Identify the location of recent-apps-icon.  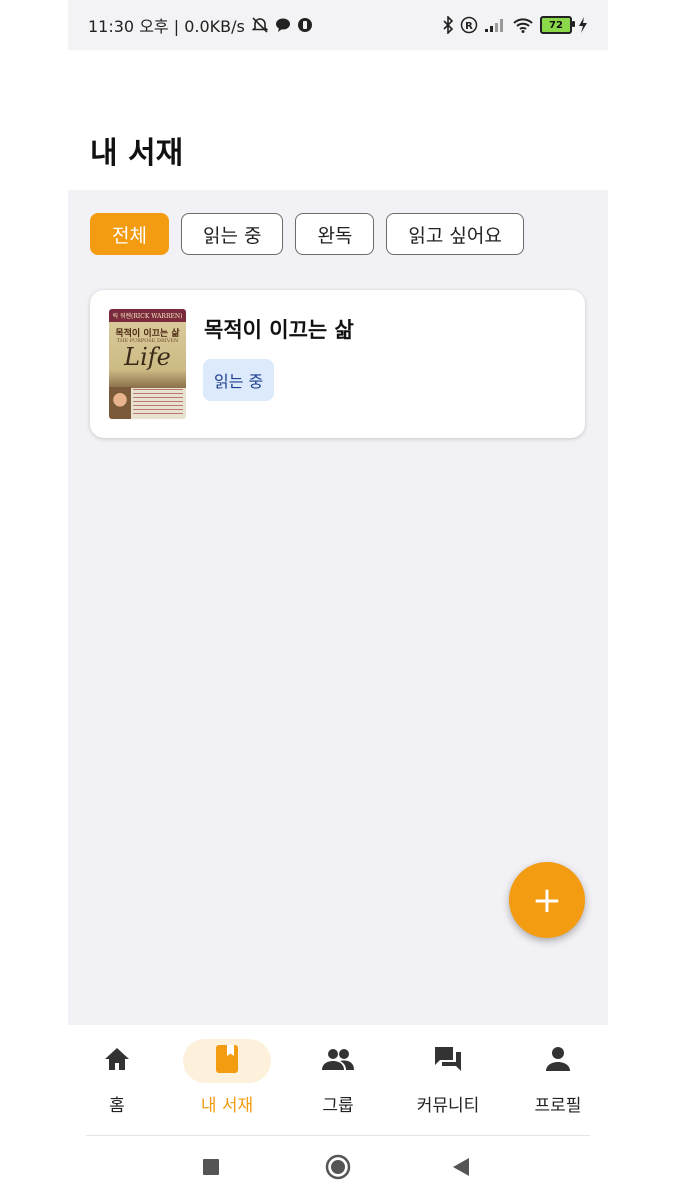
(211, 1169).